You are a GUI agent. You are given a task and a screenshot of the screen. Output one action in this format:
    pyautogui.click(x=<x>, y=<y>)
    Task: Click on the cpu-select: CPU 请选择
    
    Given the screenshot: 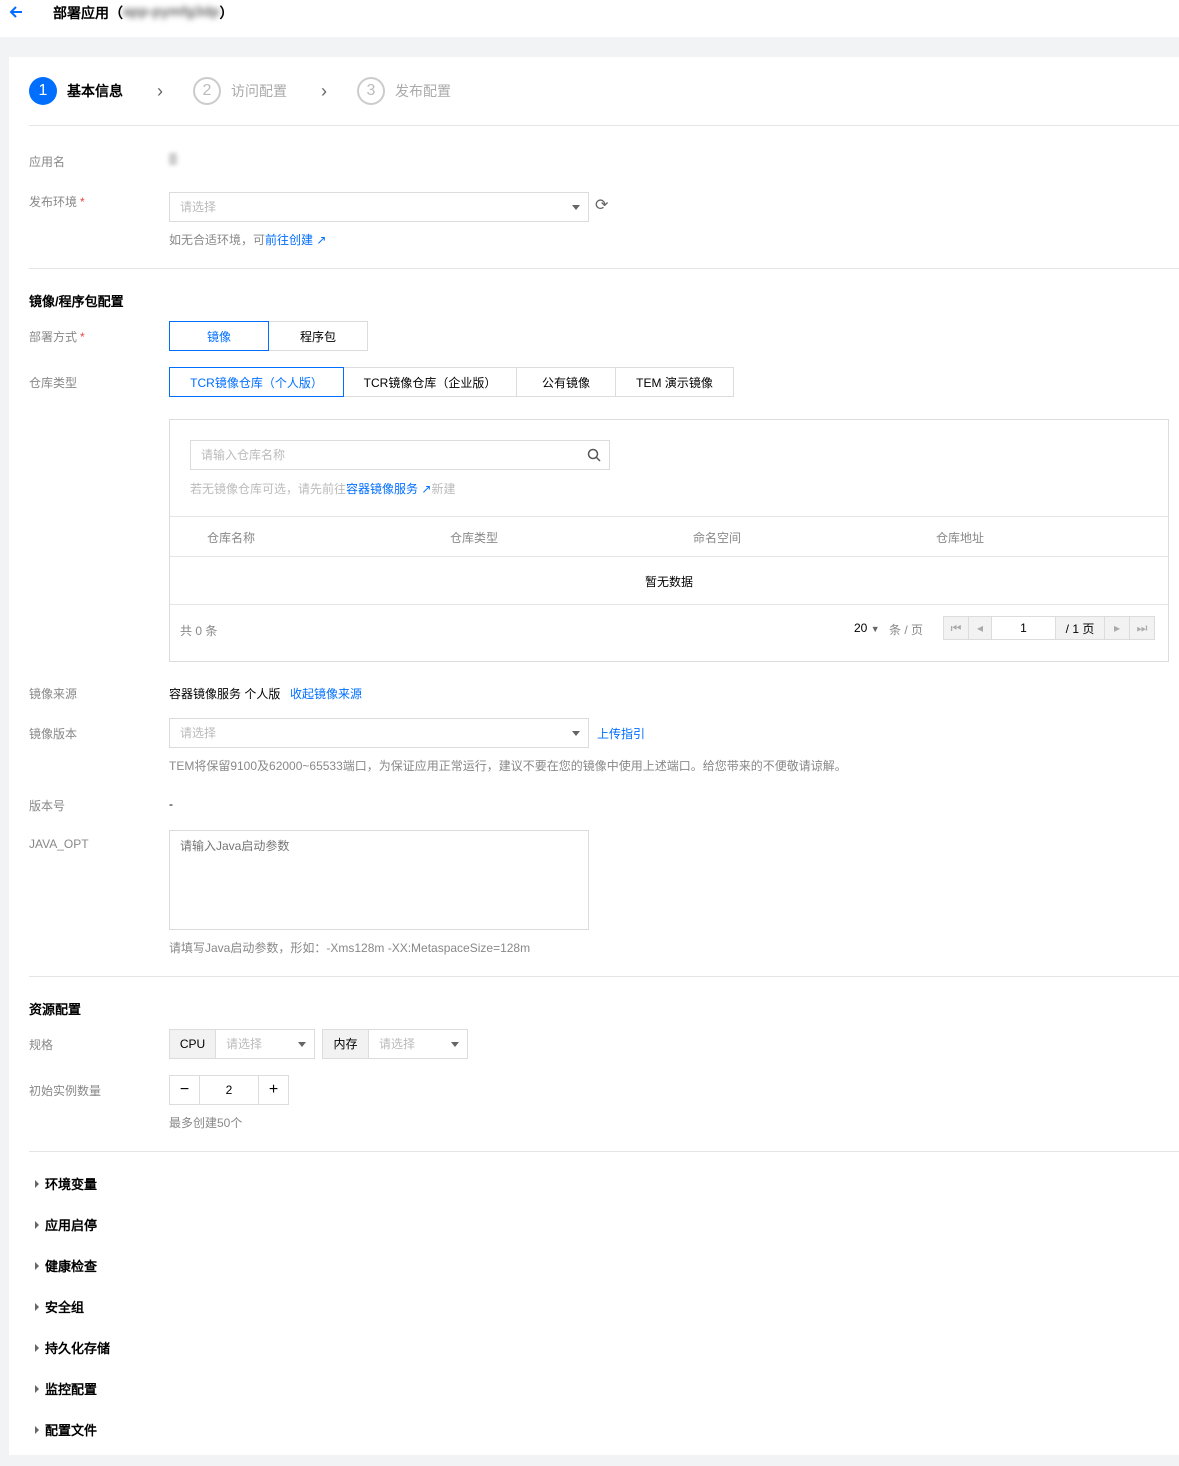 What is the action you would take?
    pyautogui.click(x=242, y=1044)
    